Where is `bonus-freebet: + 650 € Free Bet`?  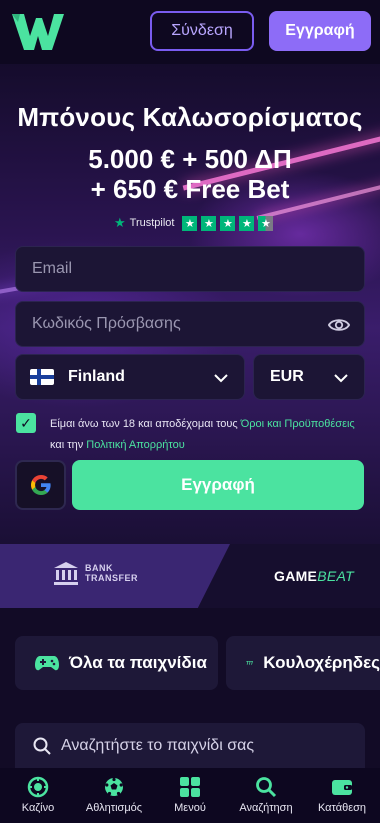
bonus-freebet: + 650 € Free Bet is located at coordinates (190, 189).